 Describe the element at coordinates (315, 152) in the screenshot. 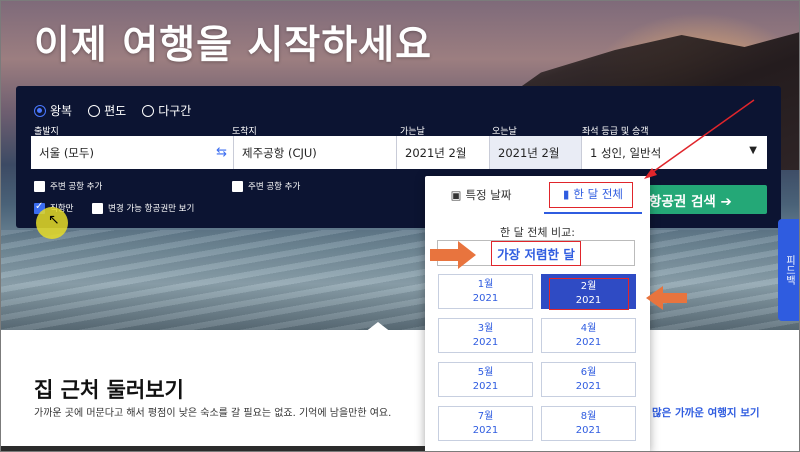

I see `destination-input: 제주공항 (CJU)` at that location.